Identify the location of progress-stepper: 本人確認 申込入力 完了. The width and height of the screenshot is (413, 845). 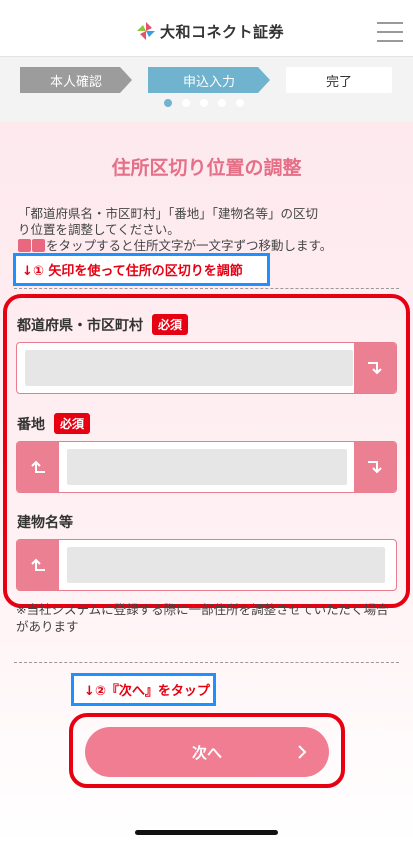
(206, 89).